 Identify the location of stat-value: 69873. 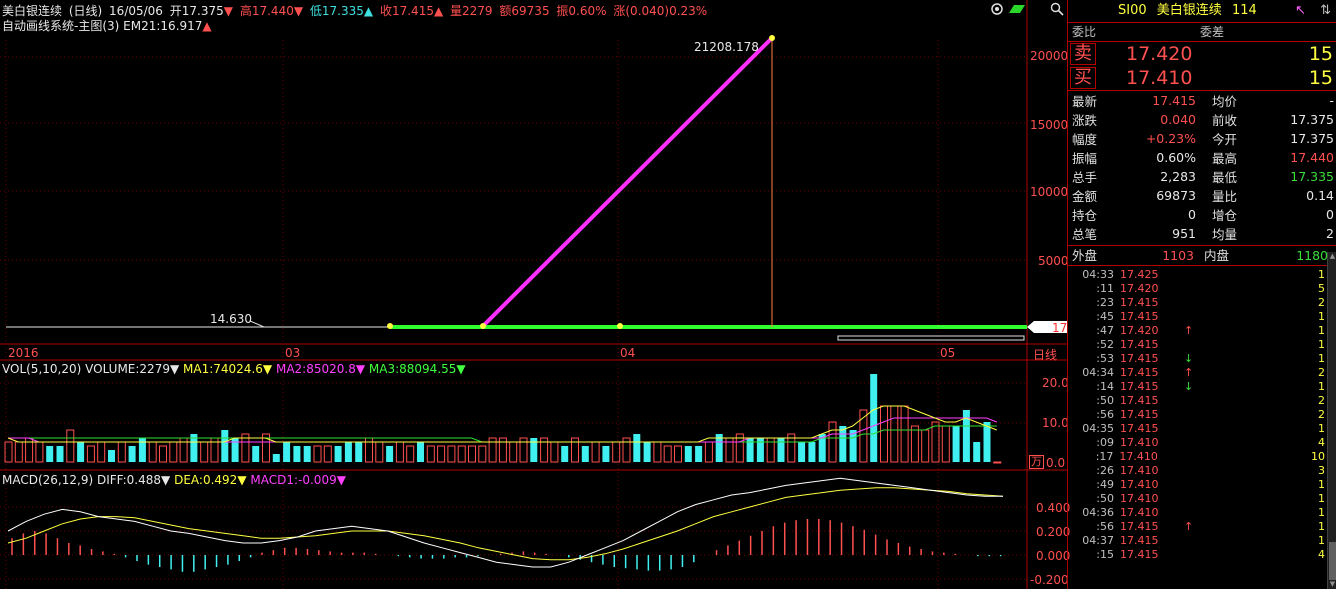
(1176, 195).